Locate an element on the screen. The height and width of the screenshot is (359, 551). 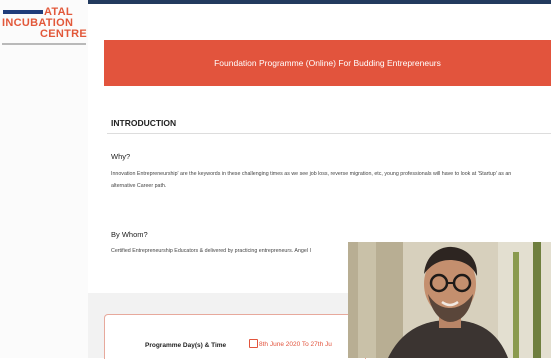
webcam-image is located at coordinates (449, 300).